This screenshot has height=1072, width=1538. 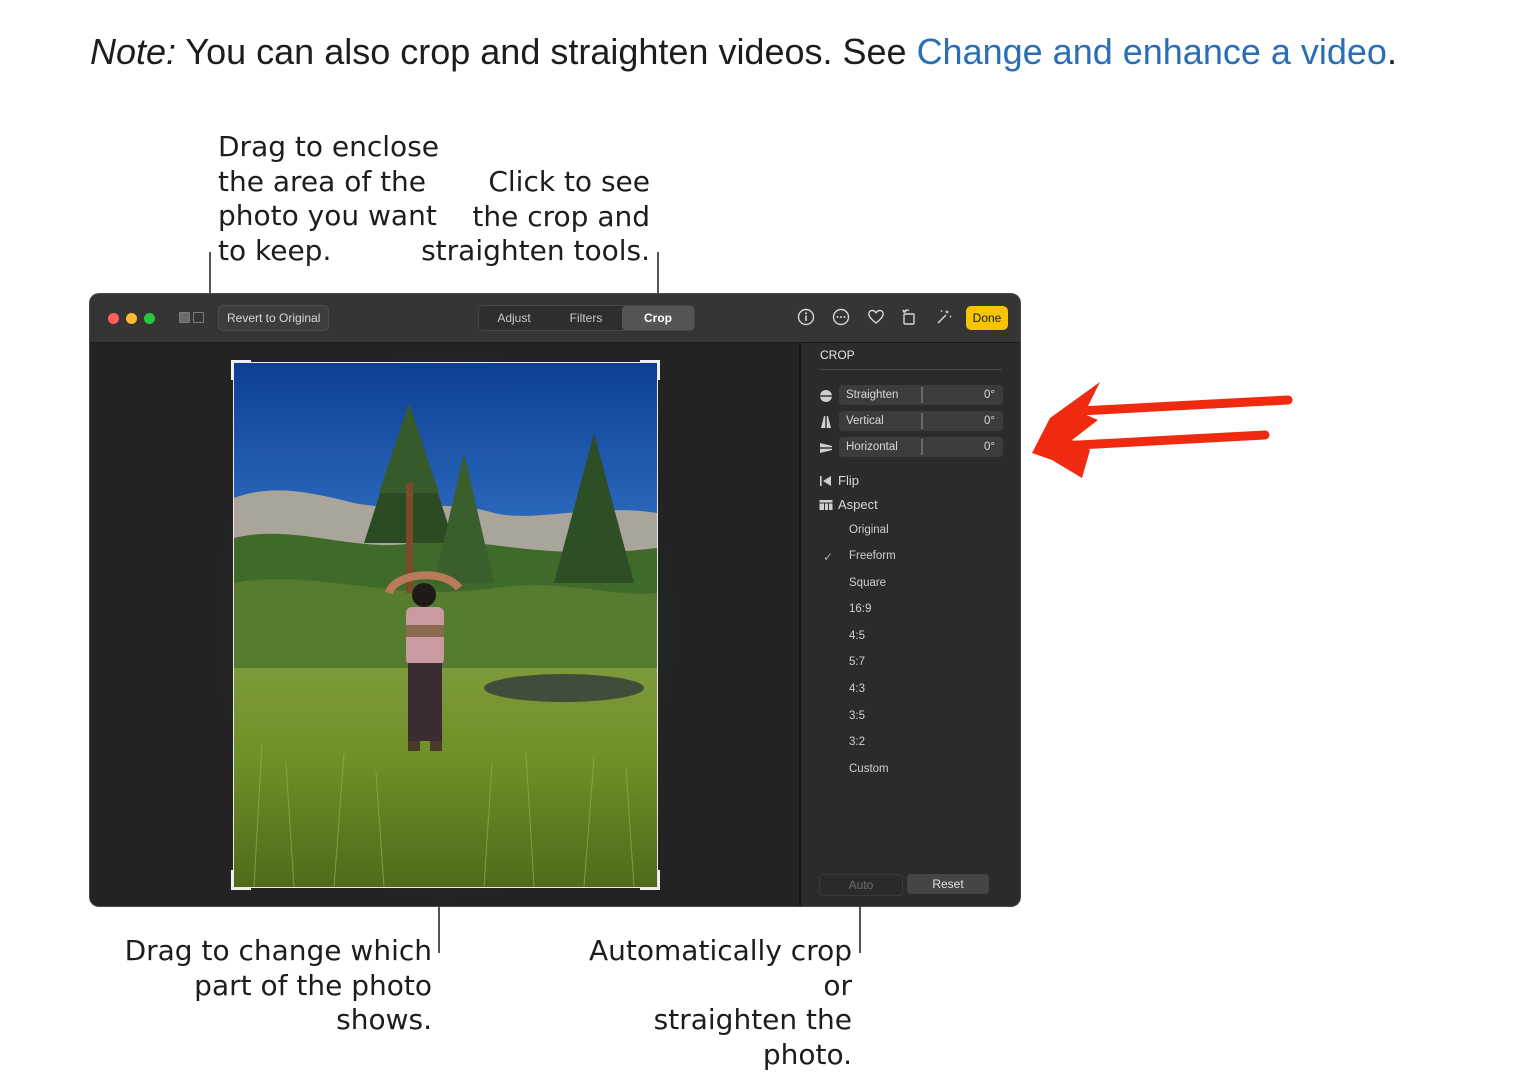 I want to click on aspect-option-freeform: Freeform, so click(x=872, y=556).